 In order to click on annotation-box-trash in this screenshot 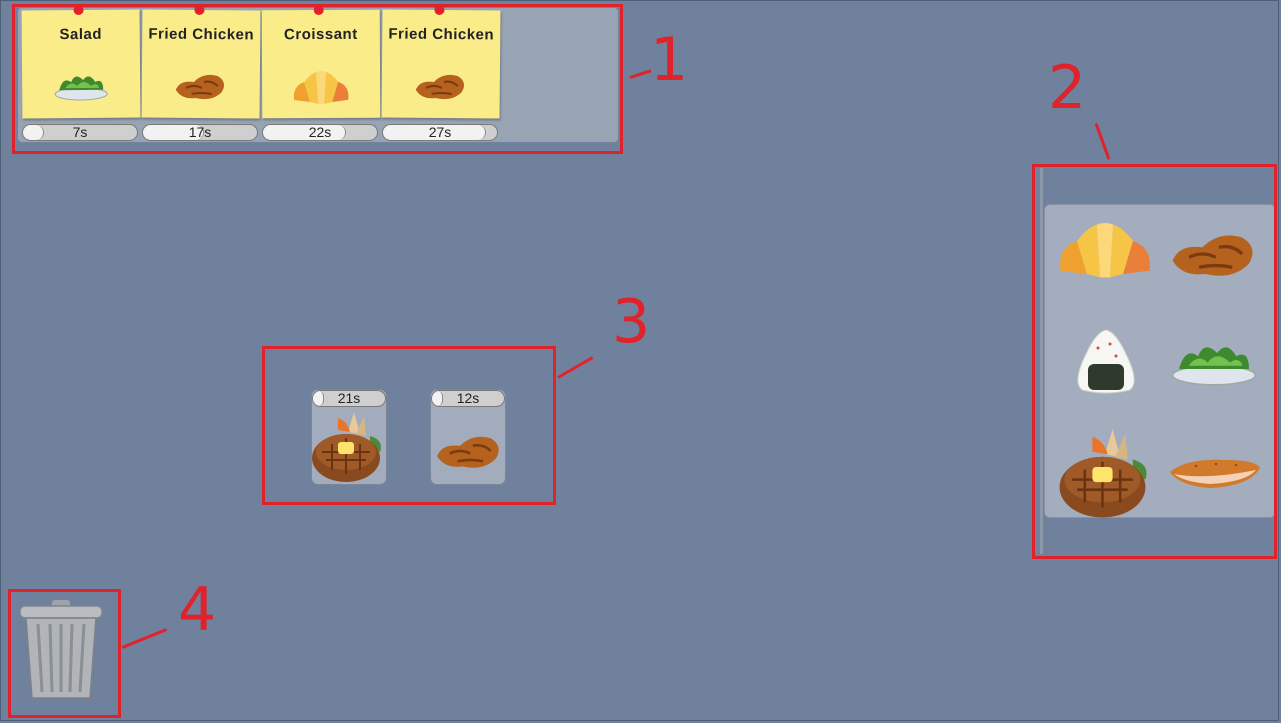, I will do `click(64, 653)`.